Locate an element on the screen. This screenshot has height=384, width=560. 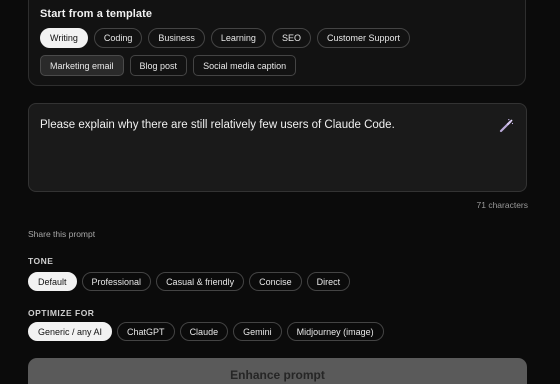
tone-option-default: Default is located at coordinates (52, 281).